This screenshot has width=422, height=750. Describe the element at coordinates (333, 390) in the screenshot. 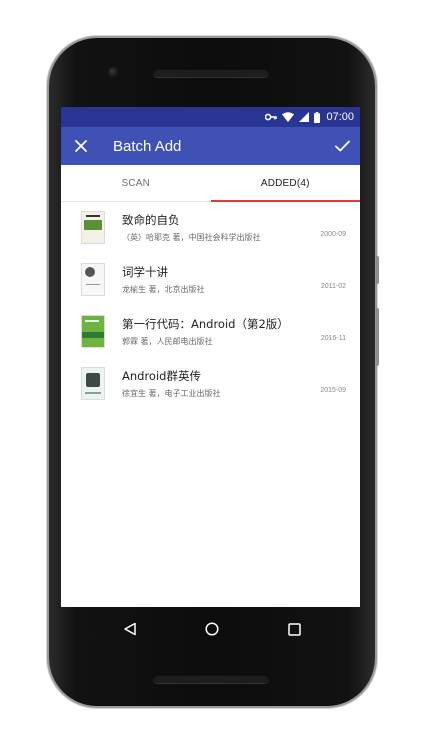

I see `book-date: 2015-09` at that location.